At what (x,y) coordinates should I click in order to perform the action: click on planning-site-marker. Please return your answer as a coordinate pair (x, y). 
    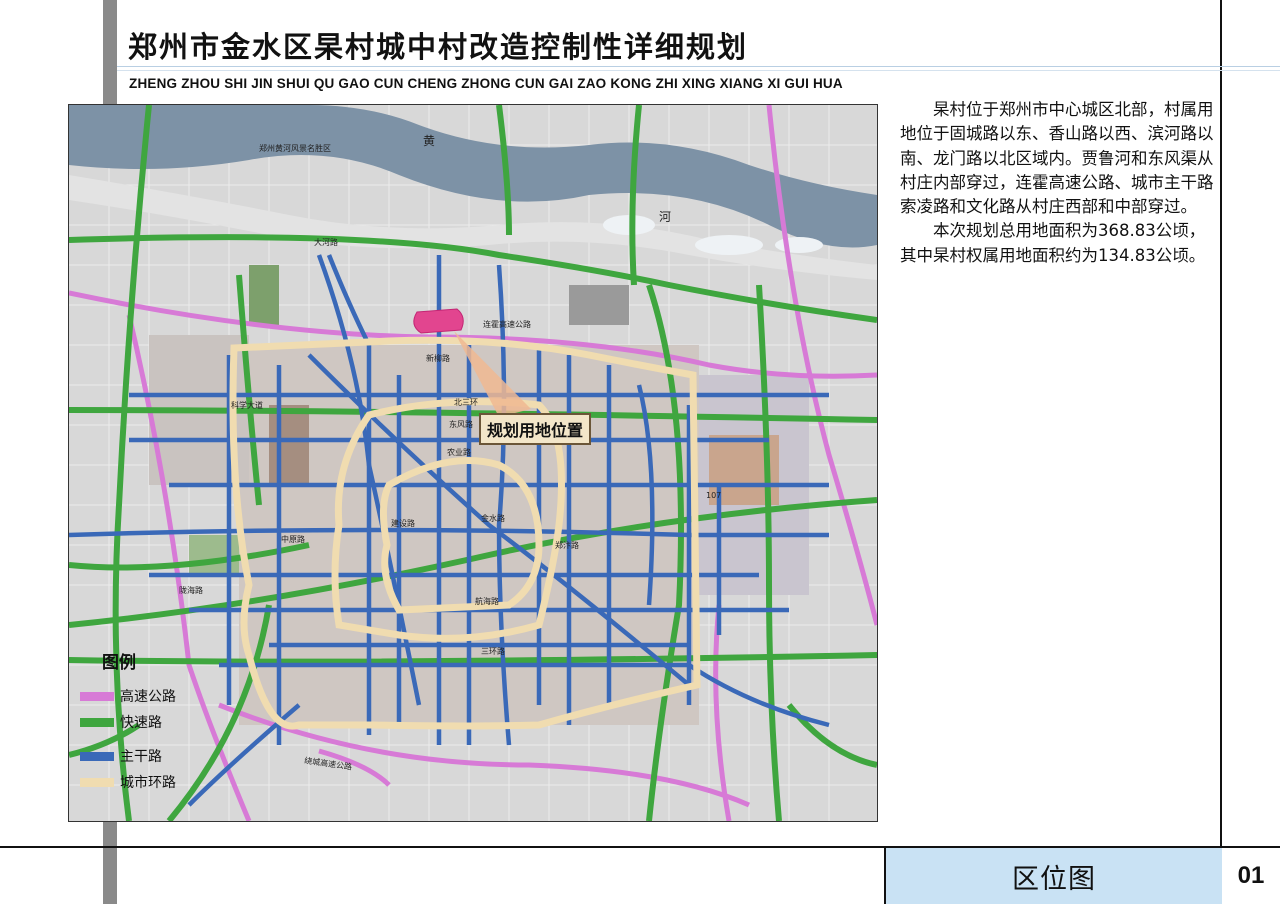
    Looking at the image, I should click on (438, 321).